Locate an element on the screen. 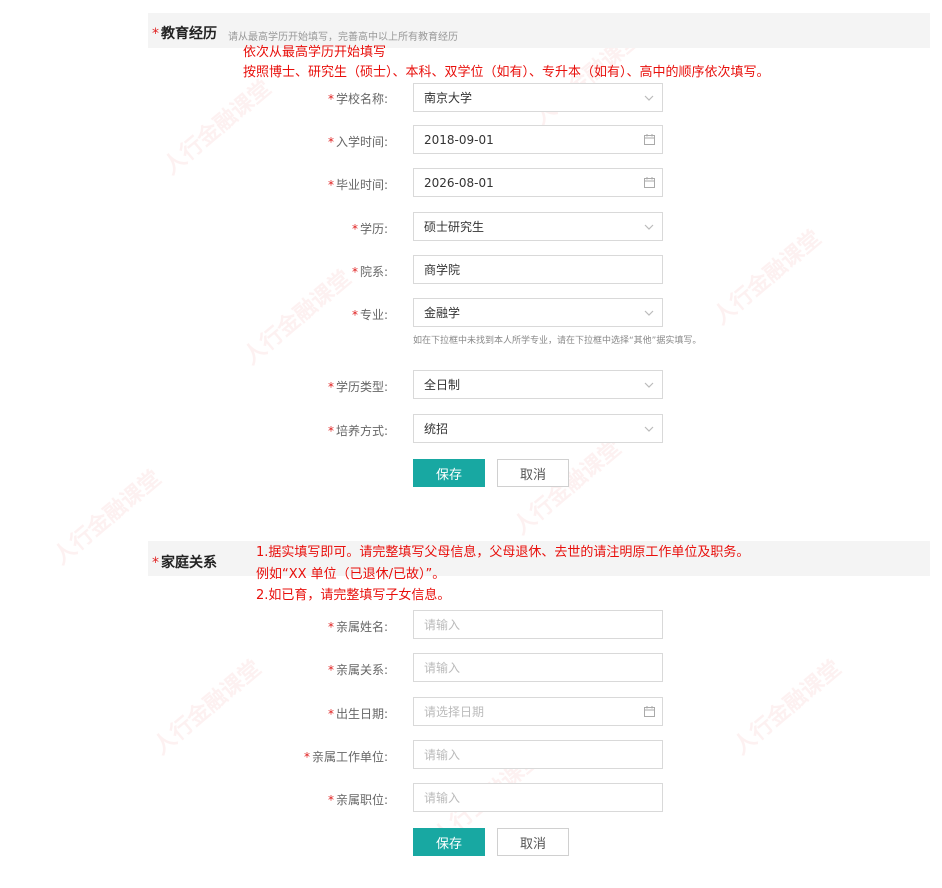  education-section-title: * 教育经历 is located at coordinates (184, 33).